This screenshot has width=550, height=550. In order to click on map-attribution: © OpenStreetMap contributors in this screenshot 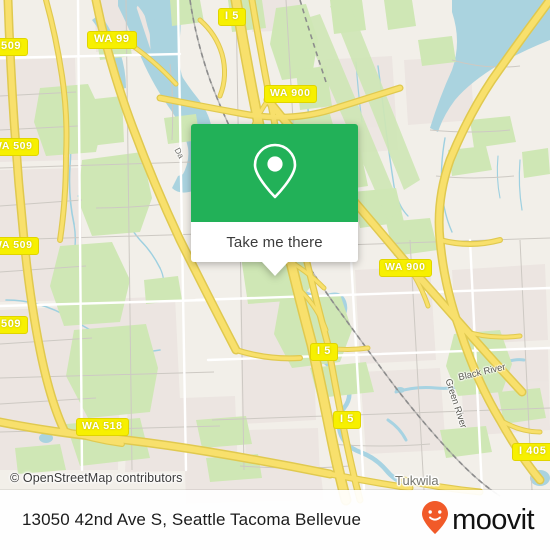, I will do `click(96, 478)`.